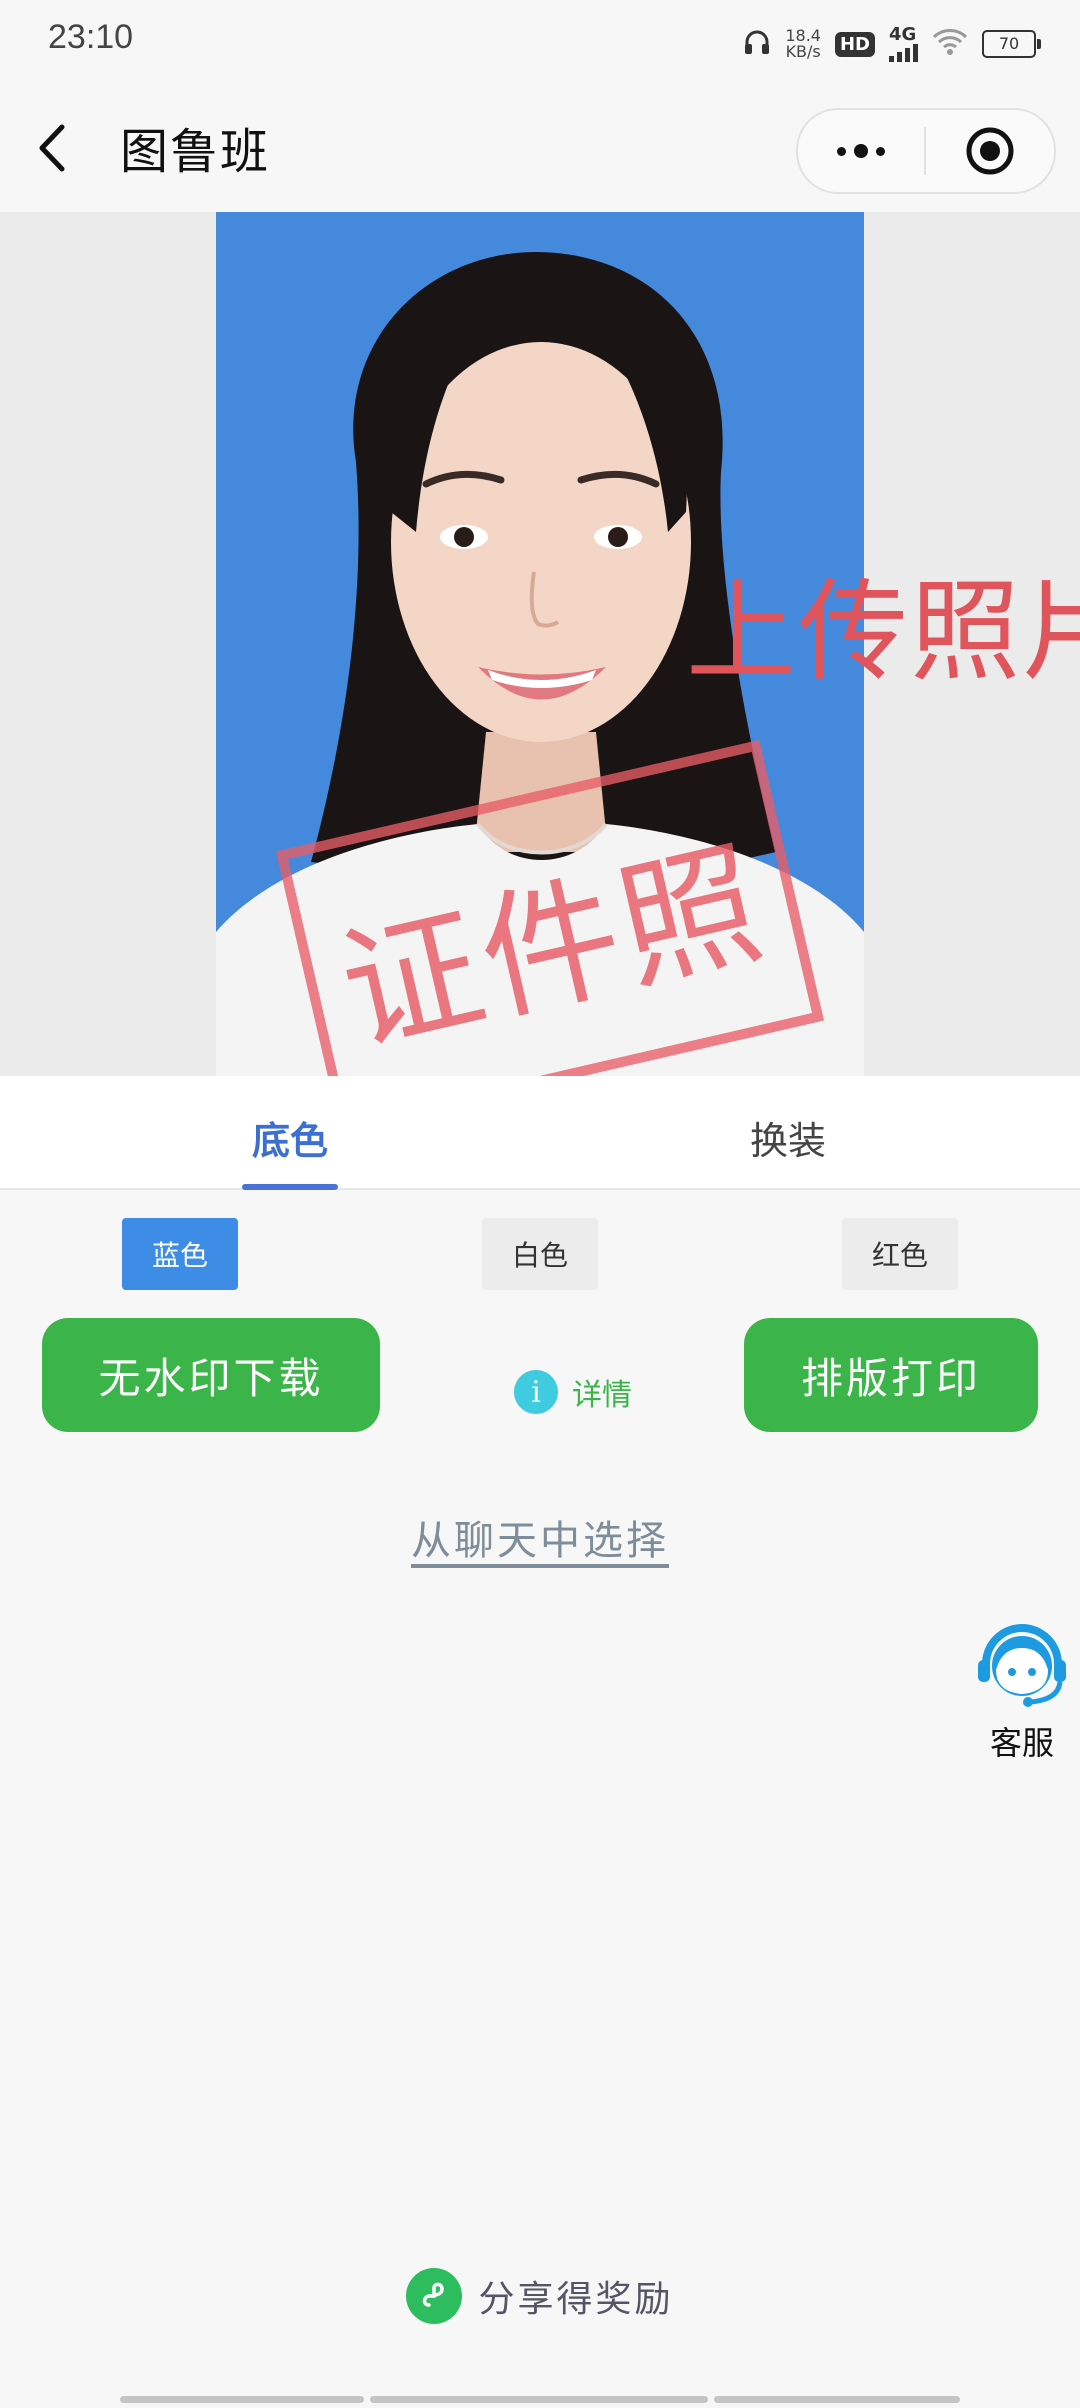 This screenshot has width=1080, height=2408. I want to click on page-title: 图鲁班, so click(195, 152).